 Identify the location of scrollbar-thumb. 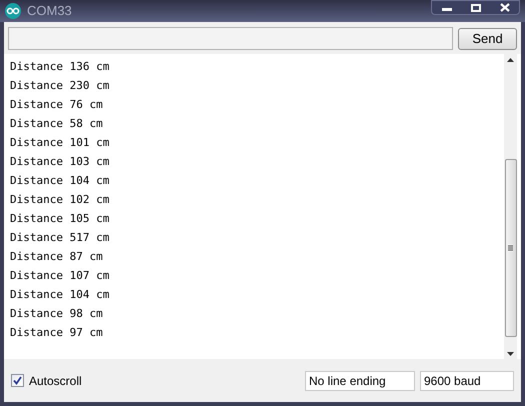
(510, 248).